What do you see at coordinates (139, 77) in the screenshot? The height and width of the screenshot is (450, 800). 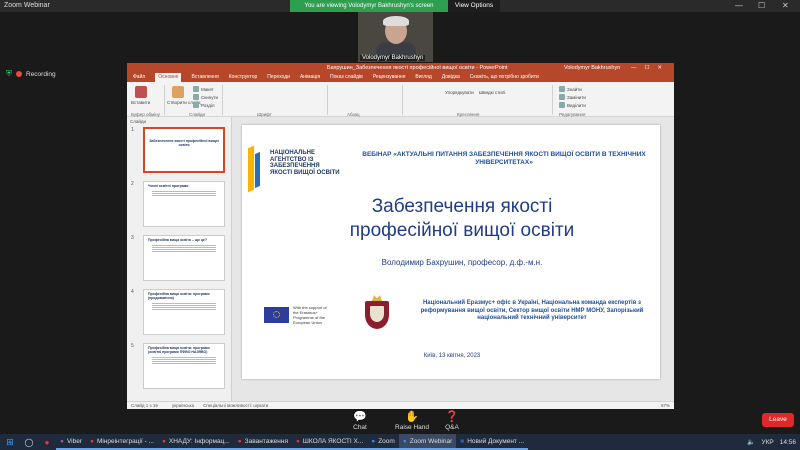 I see `menu-file: Файл` at bounding box center [139, 77].